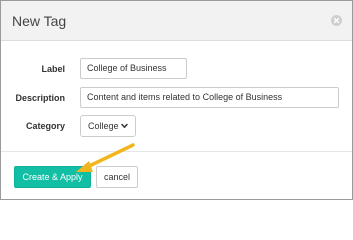 This screenshot has width=353, height=240. Describe the element at coordinates (39, 21) in the screenshot. I see `dialog-title: New Tag` at that location.